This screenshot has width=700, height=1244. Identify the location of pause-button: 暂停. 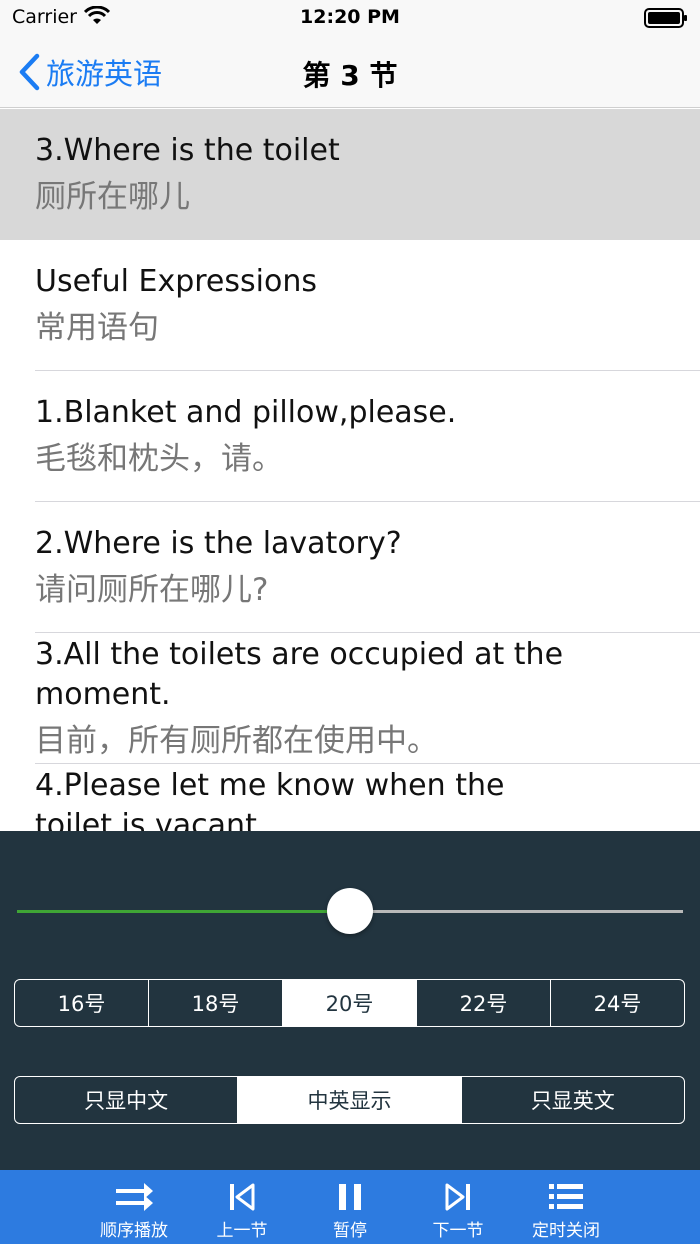
(350, 1207).